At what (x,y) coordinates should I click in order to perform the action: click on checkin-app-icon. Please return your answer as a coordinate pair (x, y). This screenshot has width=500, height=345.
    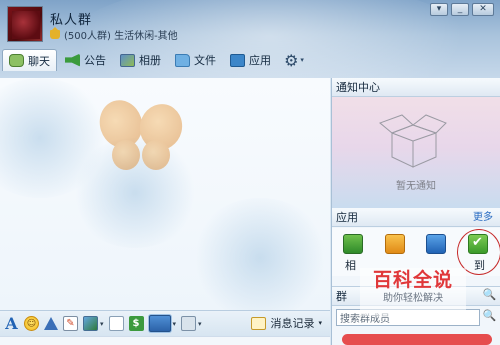
    Looking at the image, I should click on (478, 244).